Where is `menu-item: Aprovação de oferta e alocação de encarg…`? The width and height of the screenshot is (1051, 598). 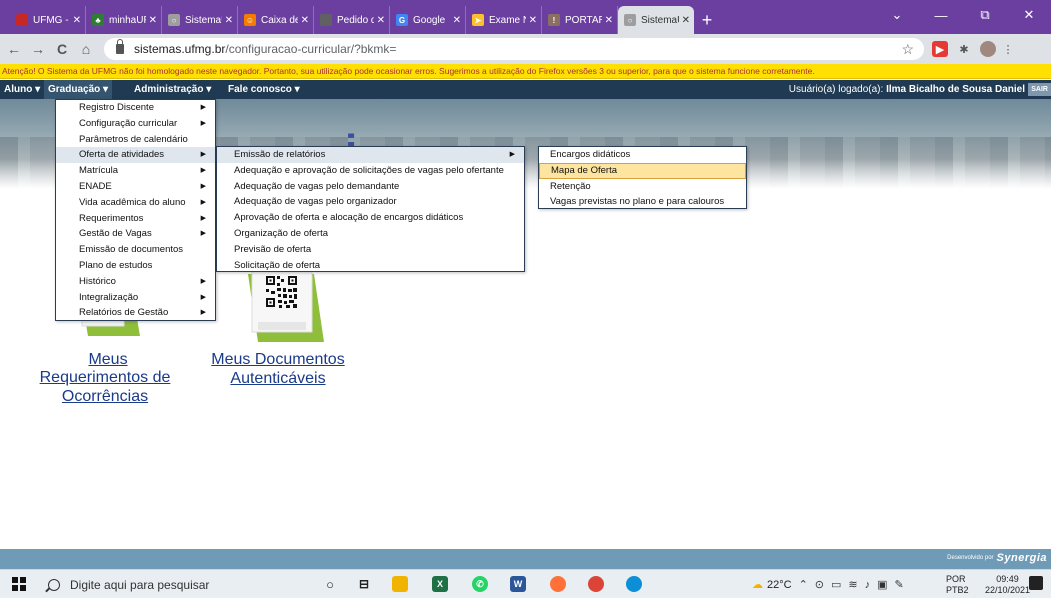 menu-item: Aprovação de oferta e alocação de encarg… is located at coordinates (370, 218).